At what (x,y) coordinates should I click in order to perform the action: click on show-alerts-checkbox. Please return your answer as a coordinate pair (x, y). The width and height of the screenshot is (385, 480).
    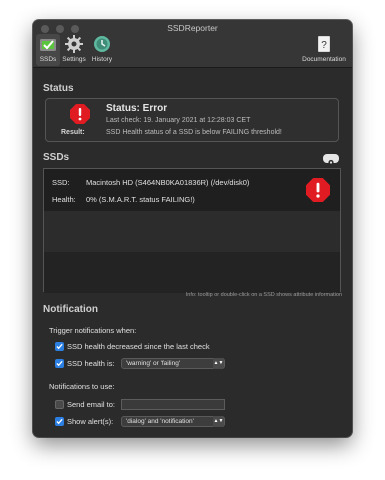
    Looking at the image, I should click on (59, 421).